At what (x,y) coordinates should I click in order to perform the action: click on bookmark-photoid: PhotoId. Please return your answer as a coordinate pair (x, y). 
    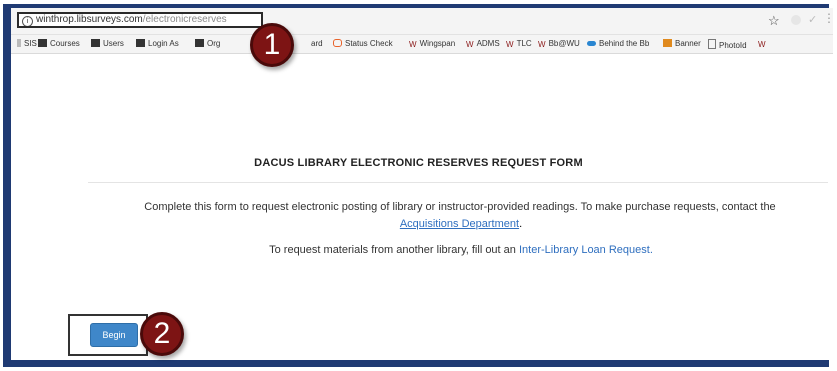
    Looking at the image, I should click on (727, 45).